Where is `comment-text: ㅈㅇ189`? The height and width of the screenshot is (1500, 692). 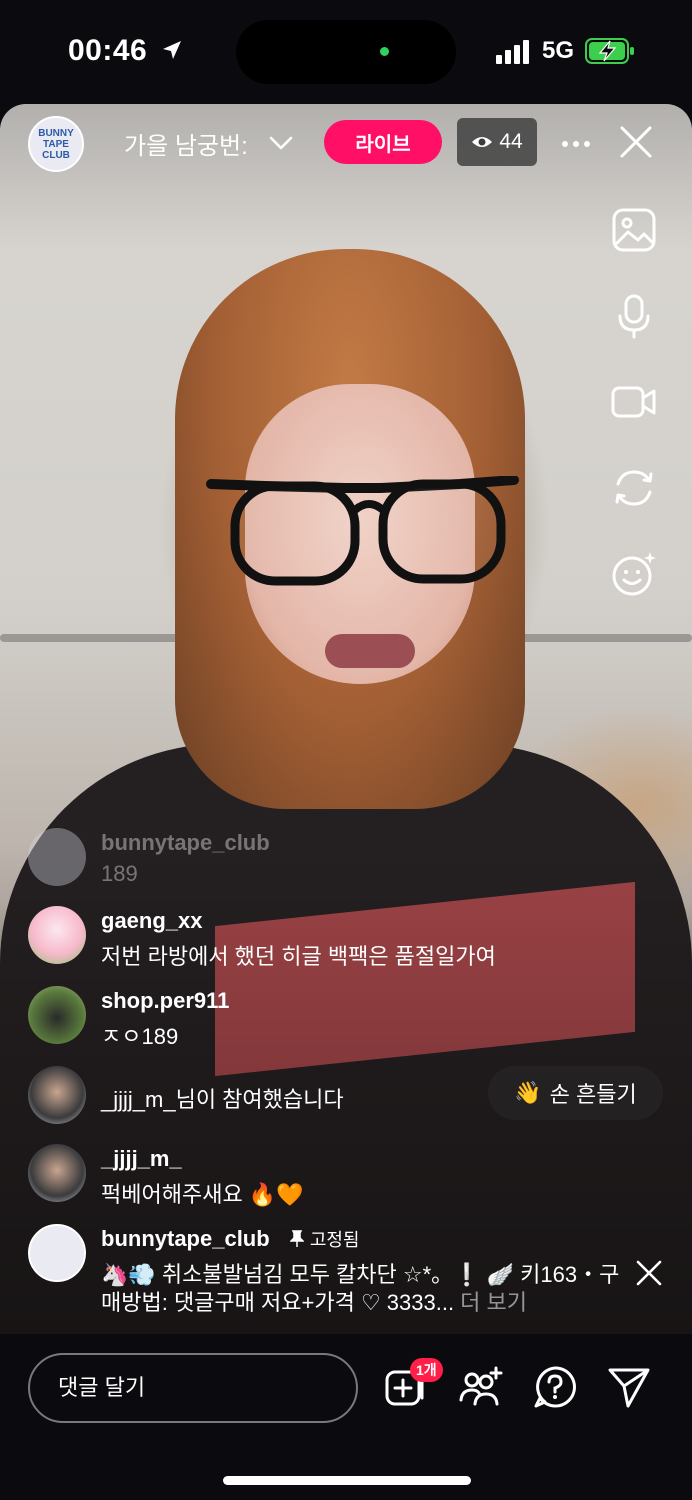
comment-text: ㅈㅇ189 is located at coordinates (140, 1036).